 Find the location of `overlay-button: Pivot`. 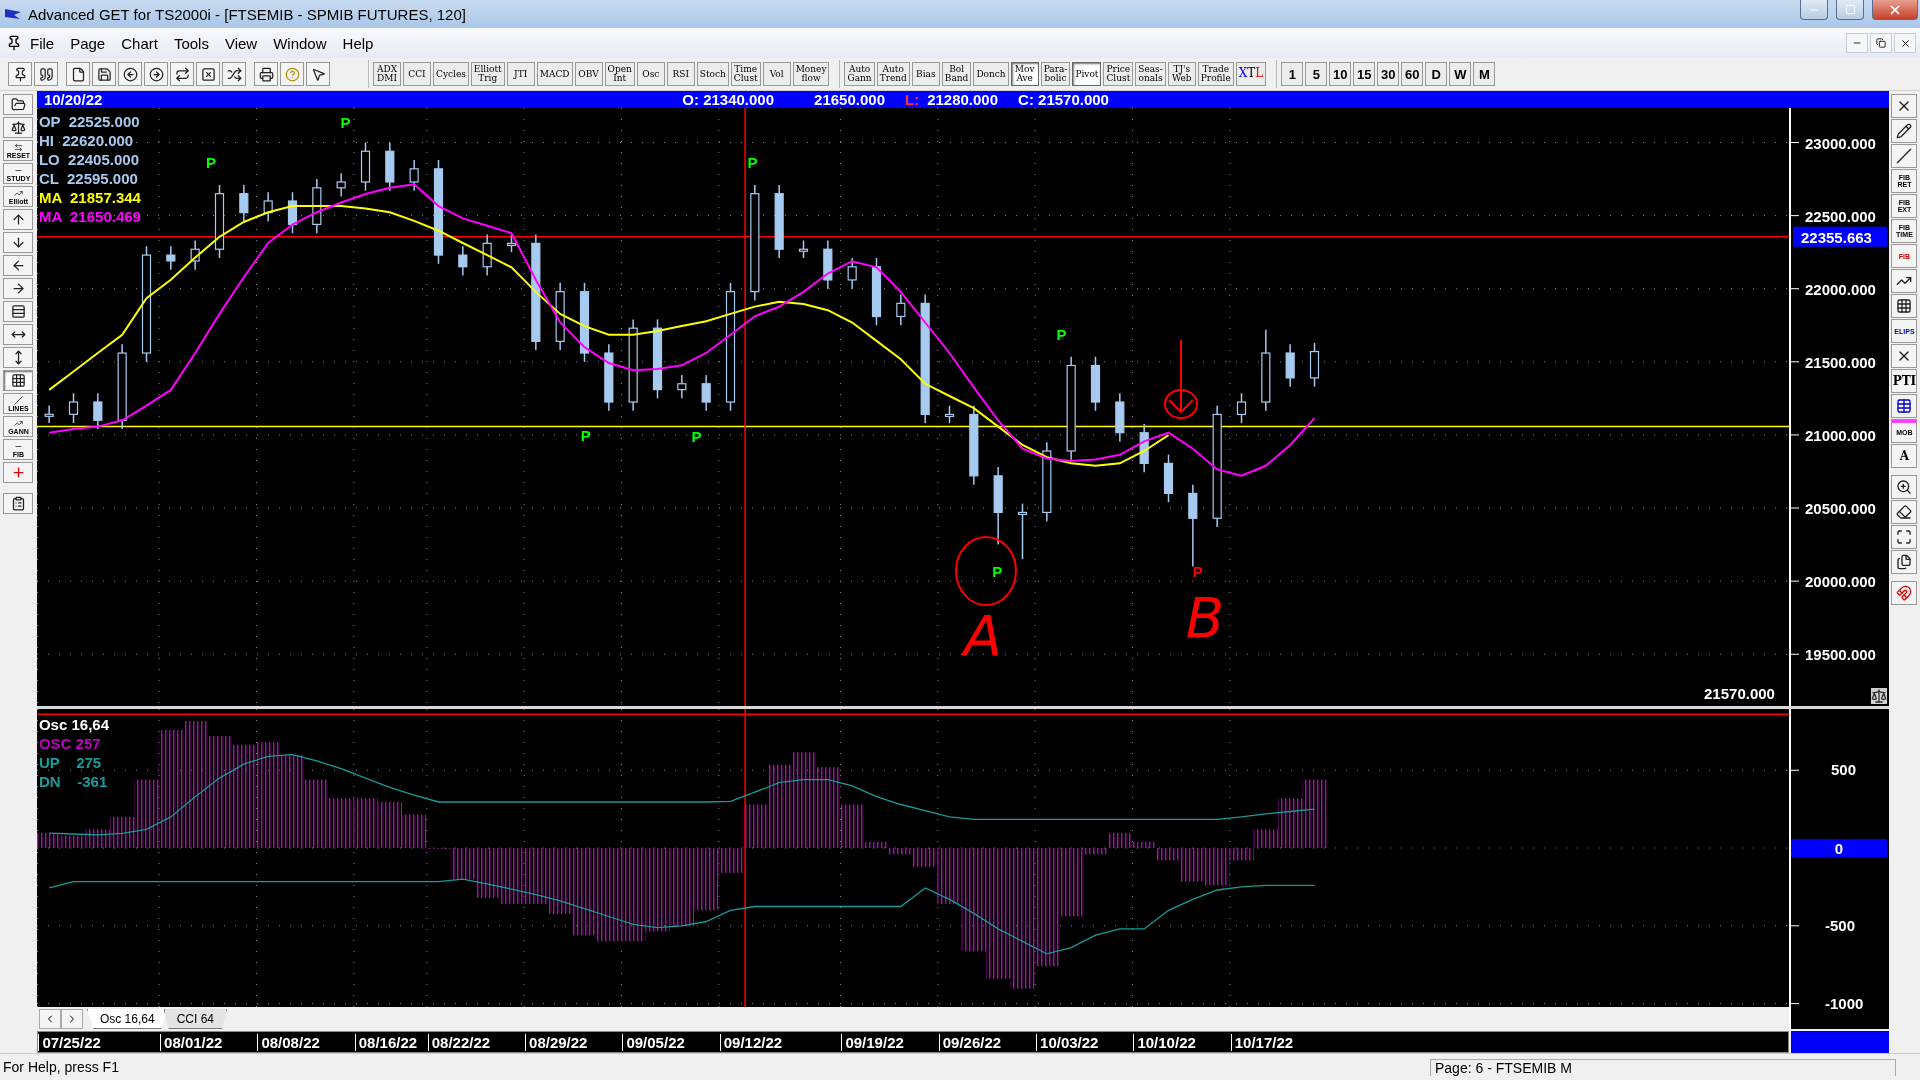

overlay-button: Pivot is located at coordinates (1087, 74).